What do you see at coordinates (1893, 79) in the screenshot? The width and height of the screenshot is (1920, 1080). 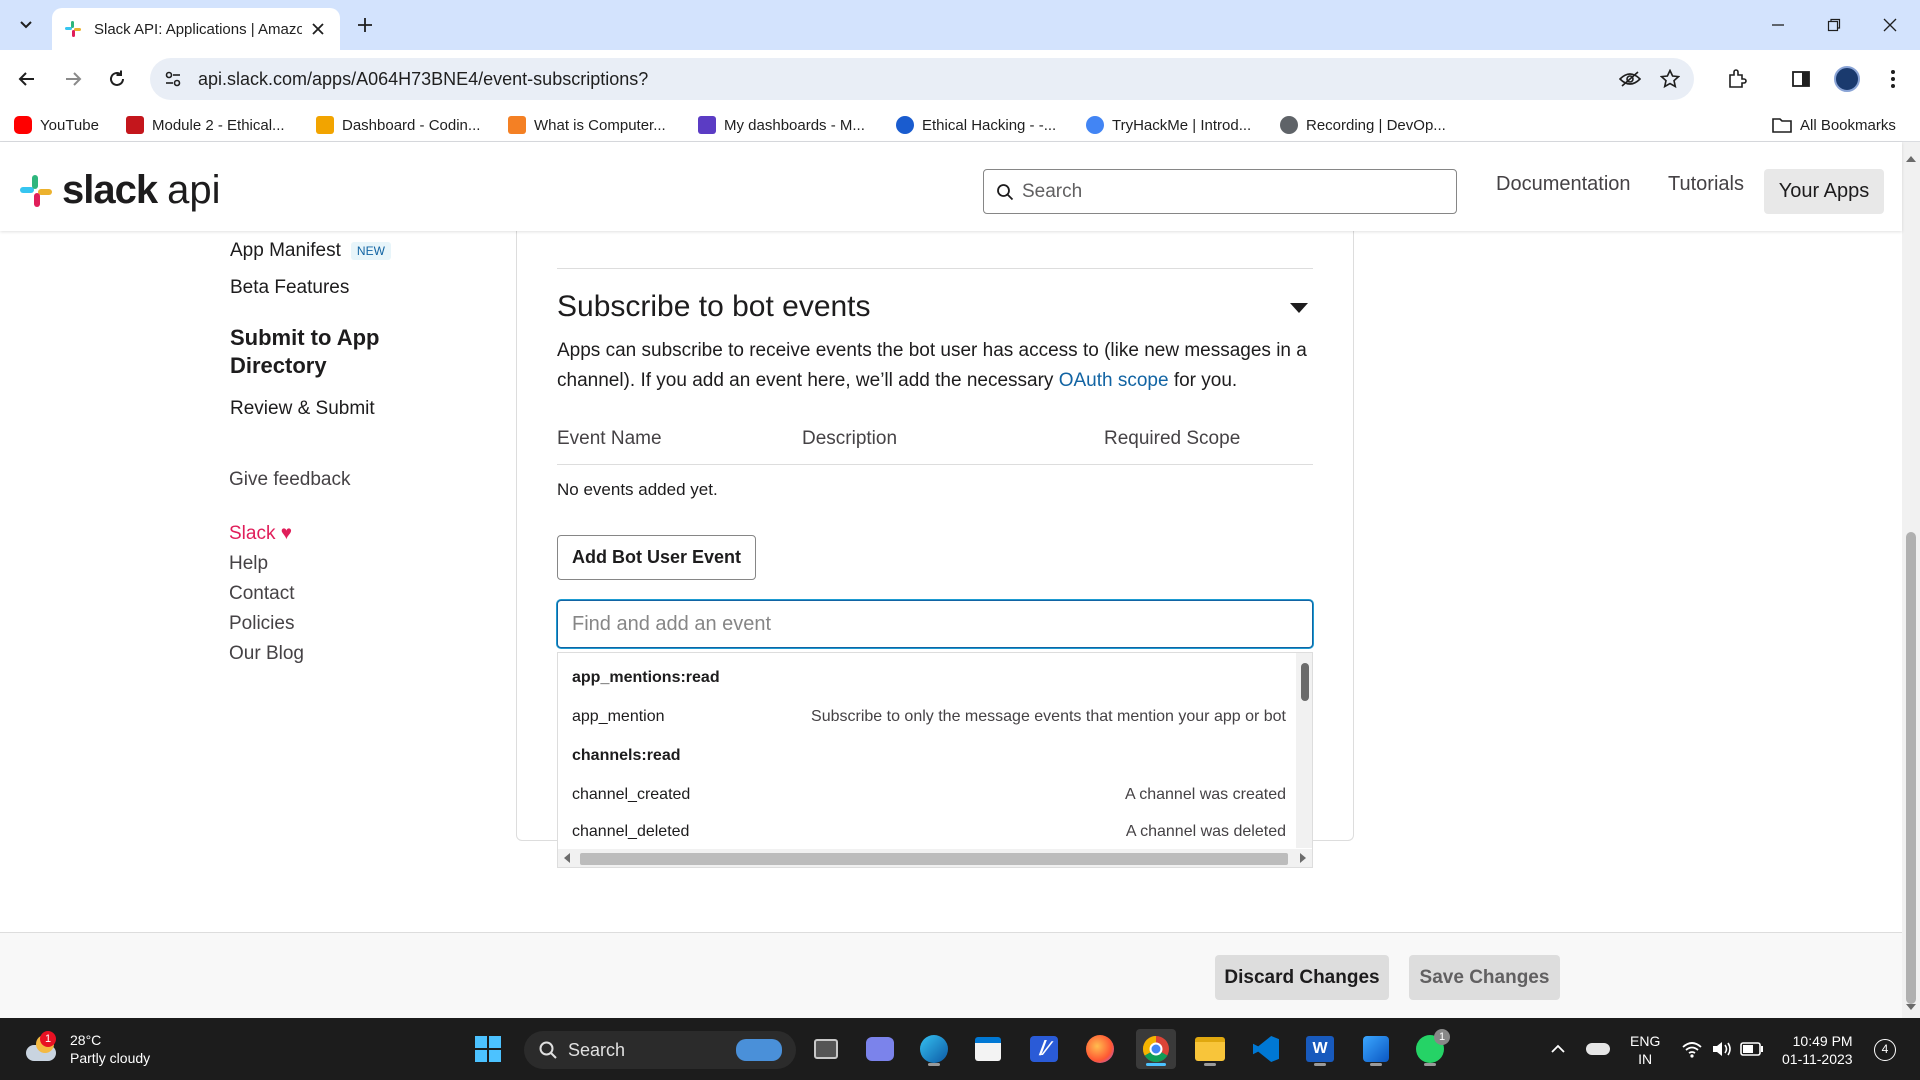 I see `browser-menu-icon` at bounding box center [1893, 79].